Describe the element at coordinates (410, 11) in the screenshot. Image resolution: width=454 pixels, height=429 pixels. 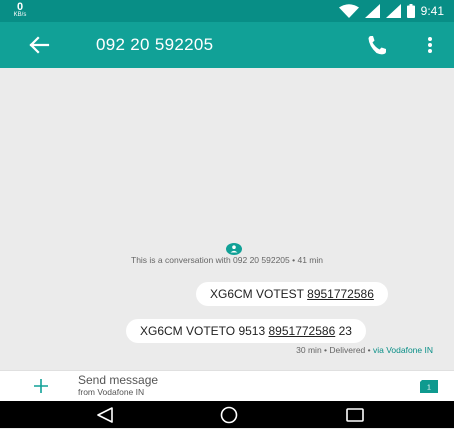
I see `battery-icon` at that location.